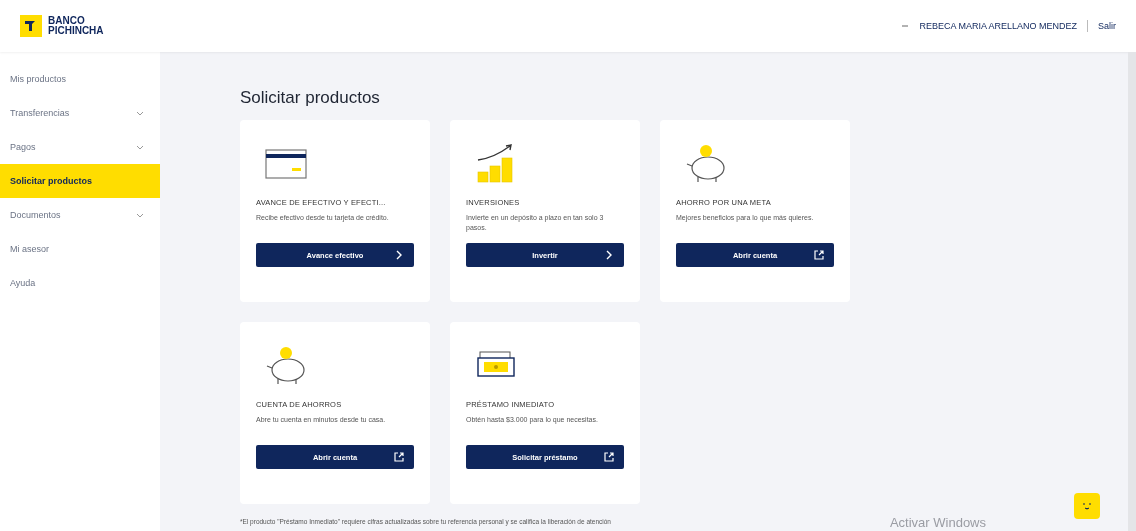 This screenshot has height=531, width=1136. What do you see at coordinates (80, 215) in the screenshot?
I see `sidebar-item: Documentos` at bounding box center [80, 215].